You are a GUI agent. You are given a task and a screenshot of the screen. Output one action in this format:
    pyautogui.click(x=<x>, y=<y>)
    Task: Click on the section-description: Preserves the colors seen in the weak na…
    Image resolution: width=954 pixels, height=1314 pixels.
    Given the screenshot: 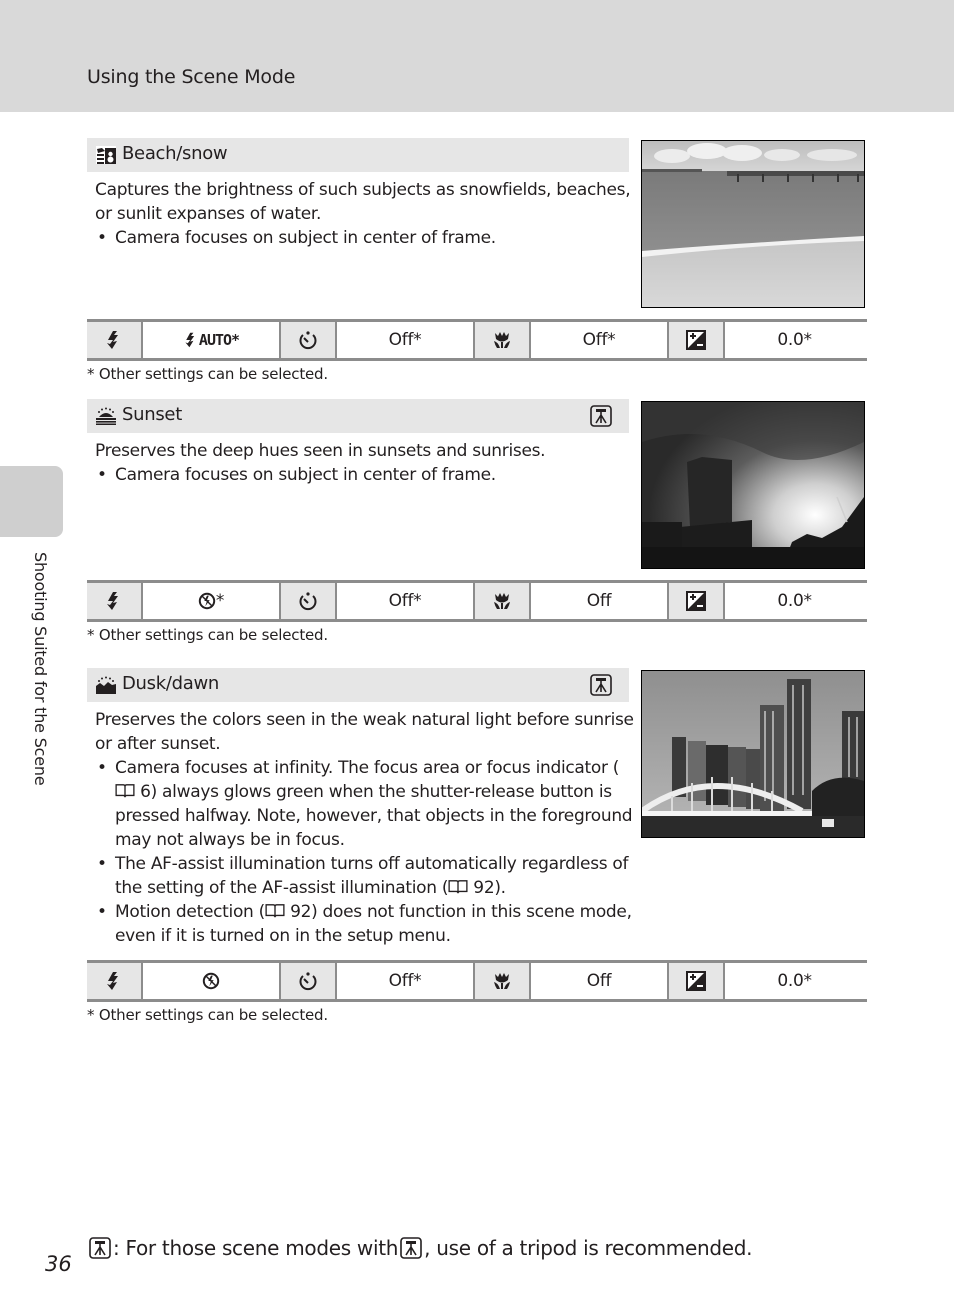 What is the action you would take?
    pyautogui.click(x=365, y=828)
    